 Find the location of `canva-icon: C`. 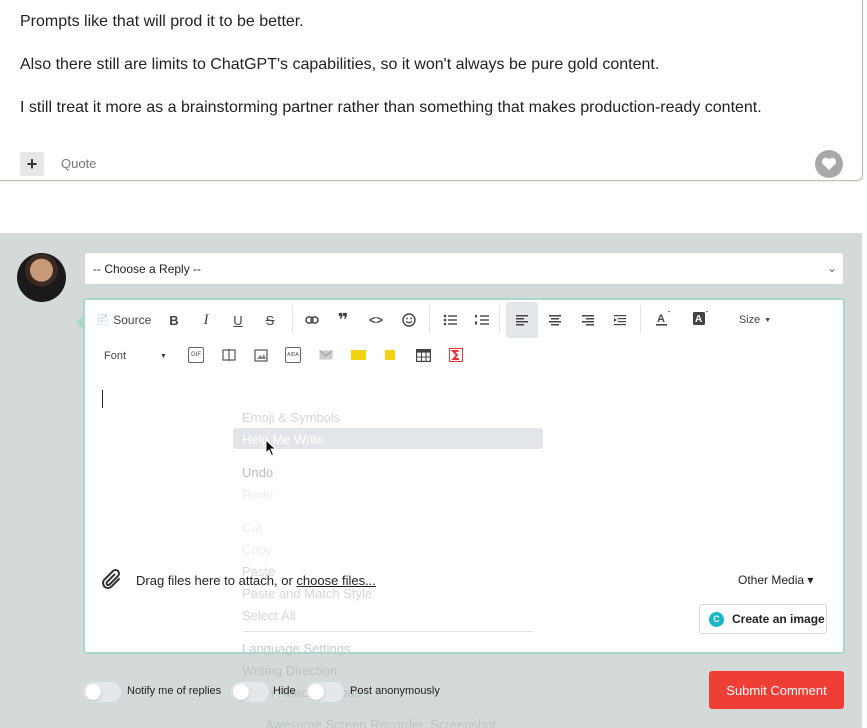

canva-icon: C is located at coordinates (716, 619).